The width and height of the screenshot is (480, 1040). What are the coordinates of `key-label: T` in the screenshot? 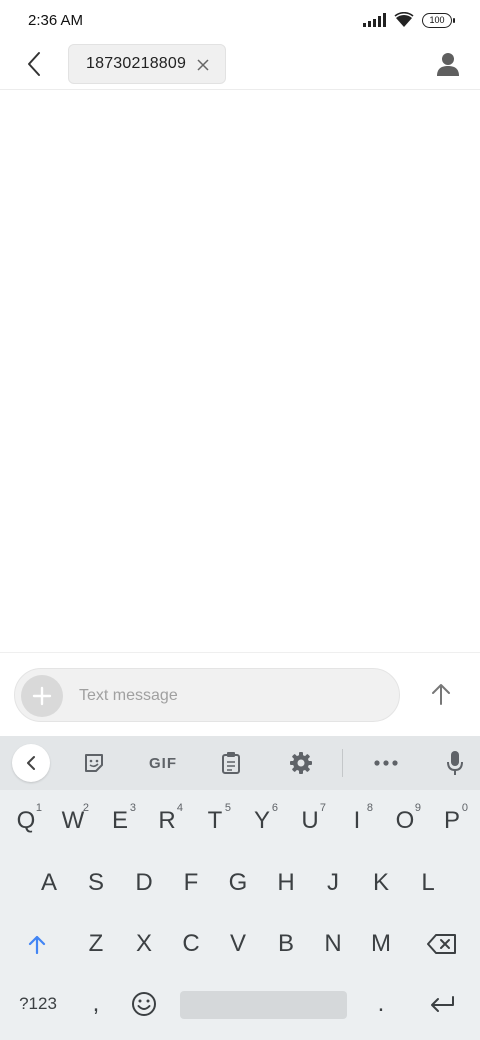 It's located at (215, 820).